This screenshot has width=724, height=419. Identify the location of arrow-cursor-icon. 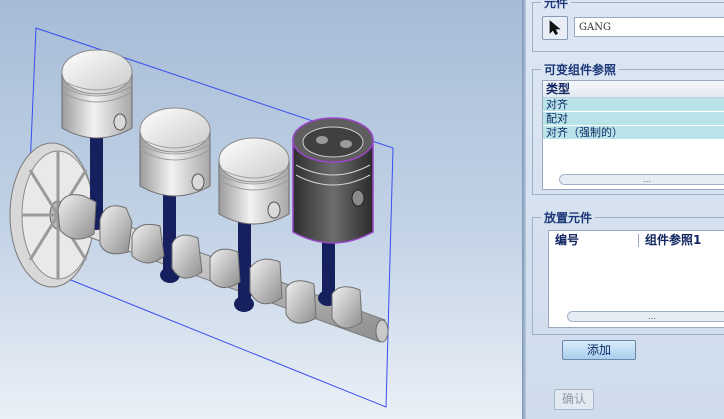
(555, 27).